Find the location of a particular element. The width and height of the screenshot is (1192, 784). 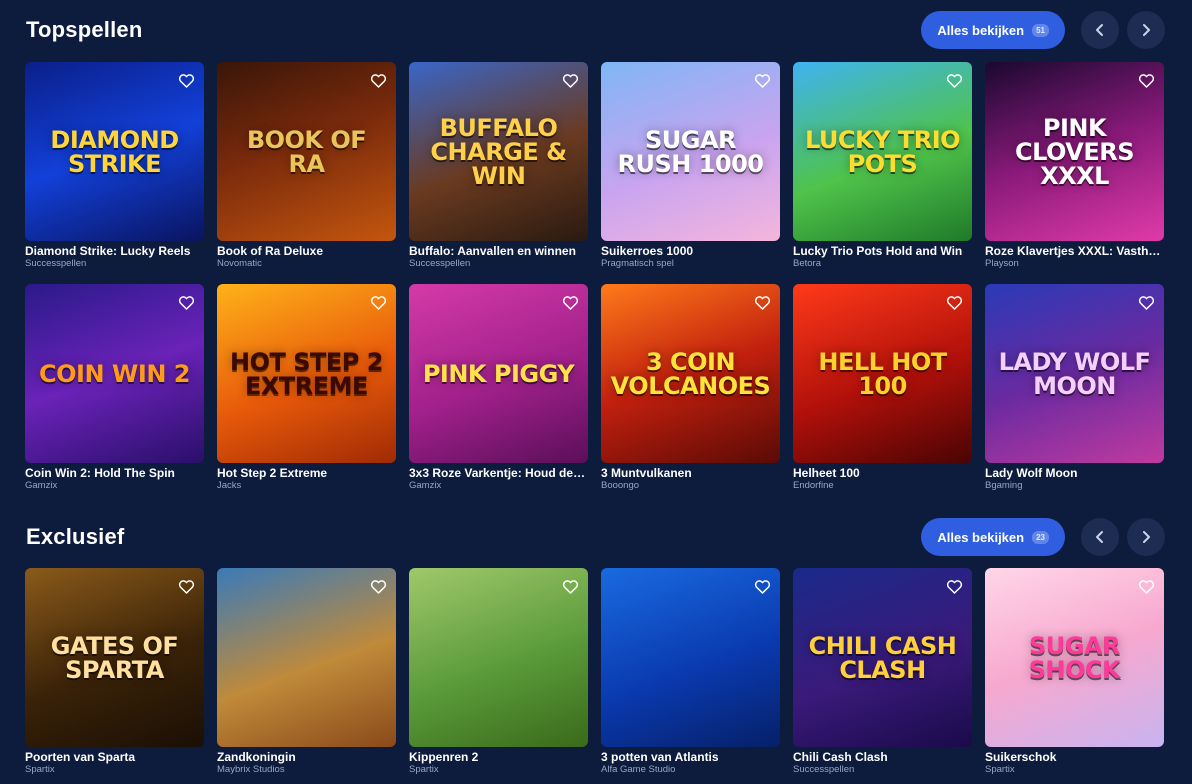

game-thumbnail: Chili Cash Clash is located at coordinates (882, 657).